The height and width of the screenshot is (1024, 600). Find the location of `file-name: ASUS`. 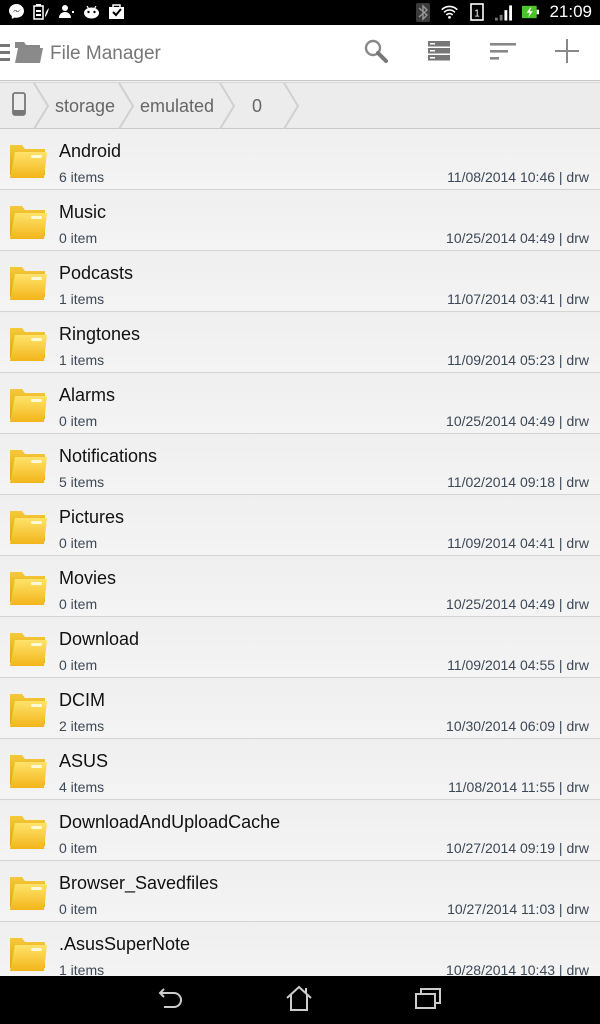

file-name: ASUS is located at coordinates (84, 761).